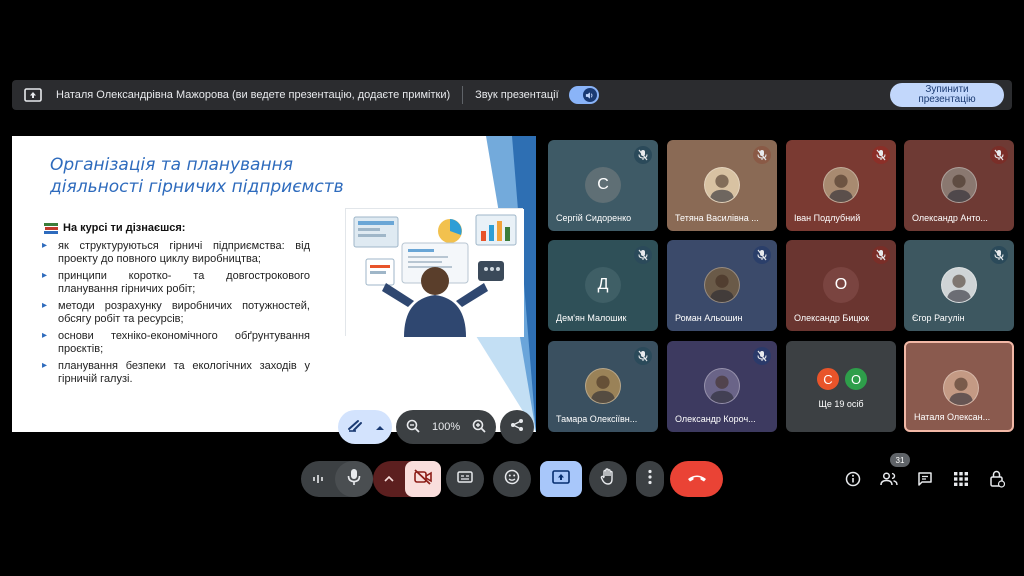  I want to click on participant-name: Єгор Рагулін, so click(938, 318).